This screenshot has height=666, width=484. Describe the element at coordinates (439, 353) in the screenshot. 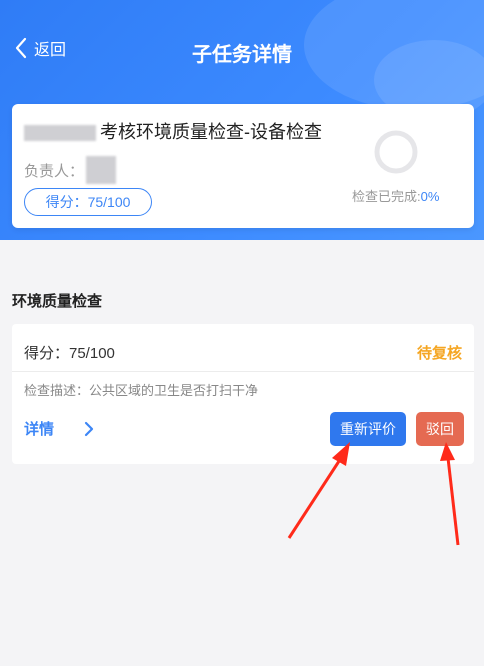

I see `status-badge: 待复核` at that location.